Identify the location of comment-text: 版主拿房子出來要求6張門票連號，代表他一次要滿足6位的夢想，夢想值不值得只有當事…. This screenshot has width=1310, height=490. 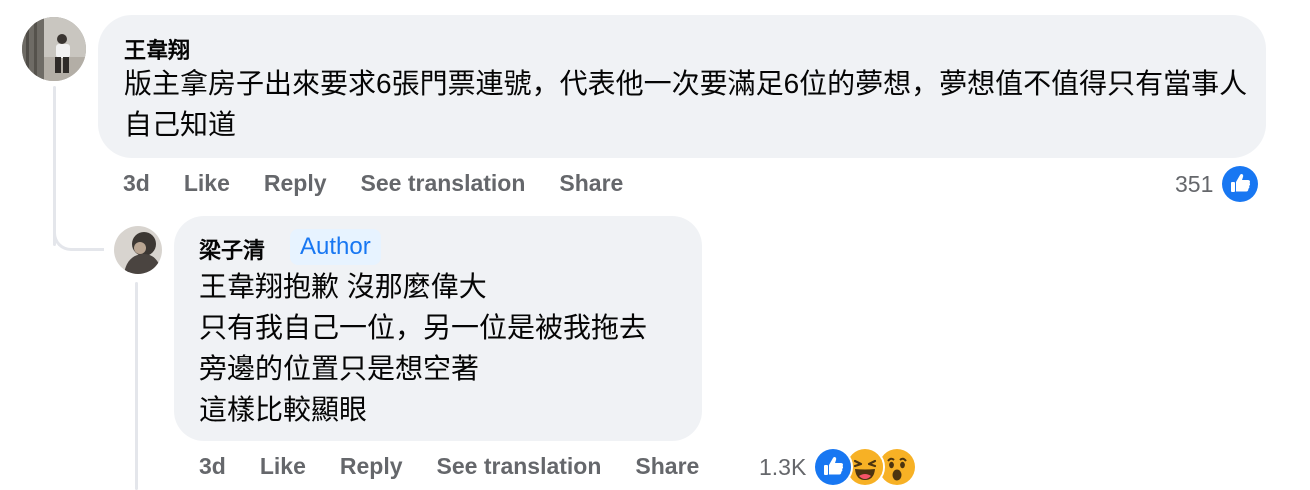
(686, 104).